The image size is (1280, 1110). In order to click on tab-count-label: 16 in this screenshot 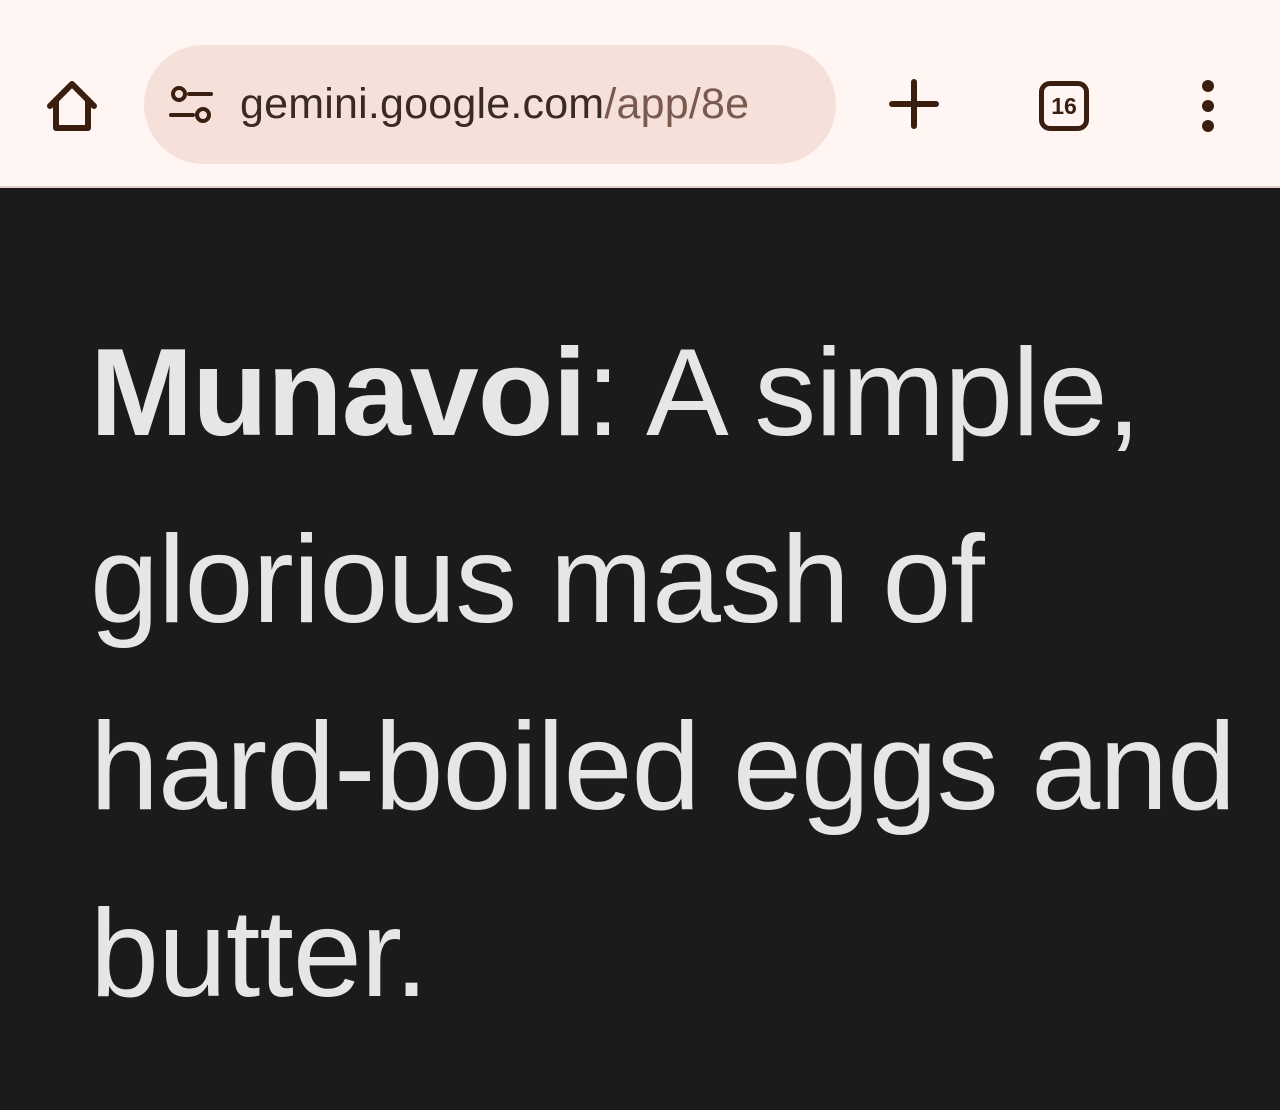, I will do `click(1064, 105)`.